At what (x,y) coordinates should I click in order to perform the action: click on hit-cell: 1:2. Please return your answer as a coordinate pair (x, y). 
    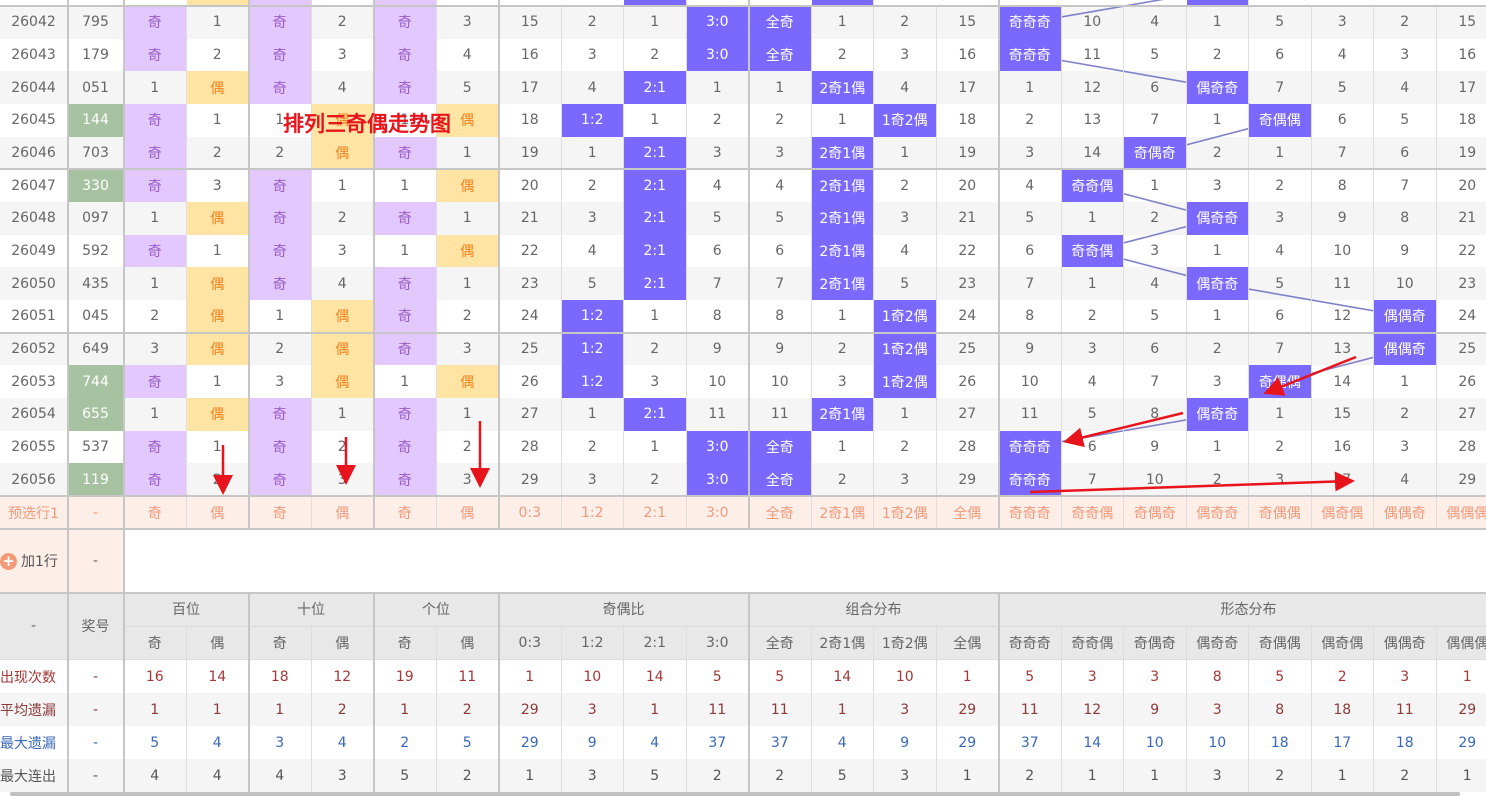
    Looking at the image, I should click on (592, 120).